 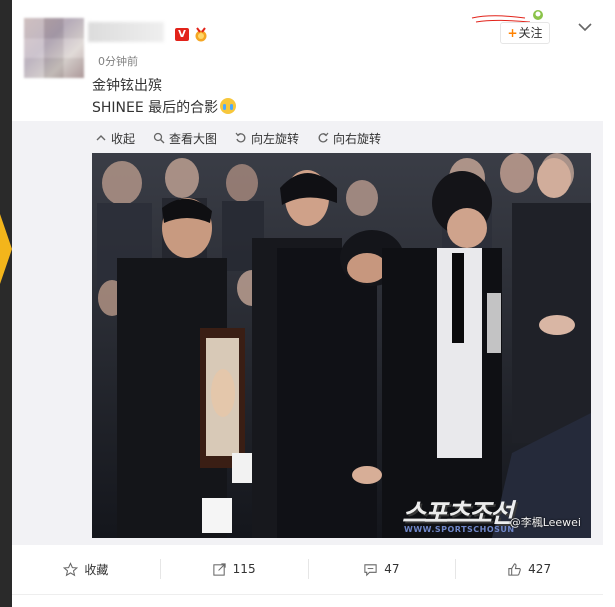 I want to click on follow-label: 关注, so click(x=530, y=33).